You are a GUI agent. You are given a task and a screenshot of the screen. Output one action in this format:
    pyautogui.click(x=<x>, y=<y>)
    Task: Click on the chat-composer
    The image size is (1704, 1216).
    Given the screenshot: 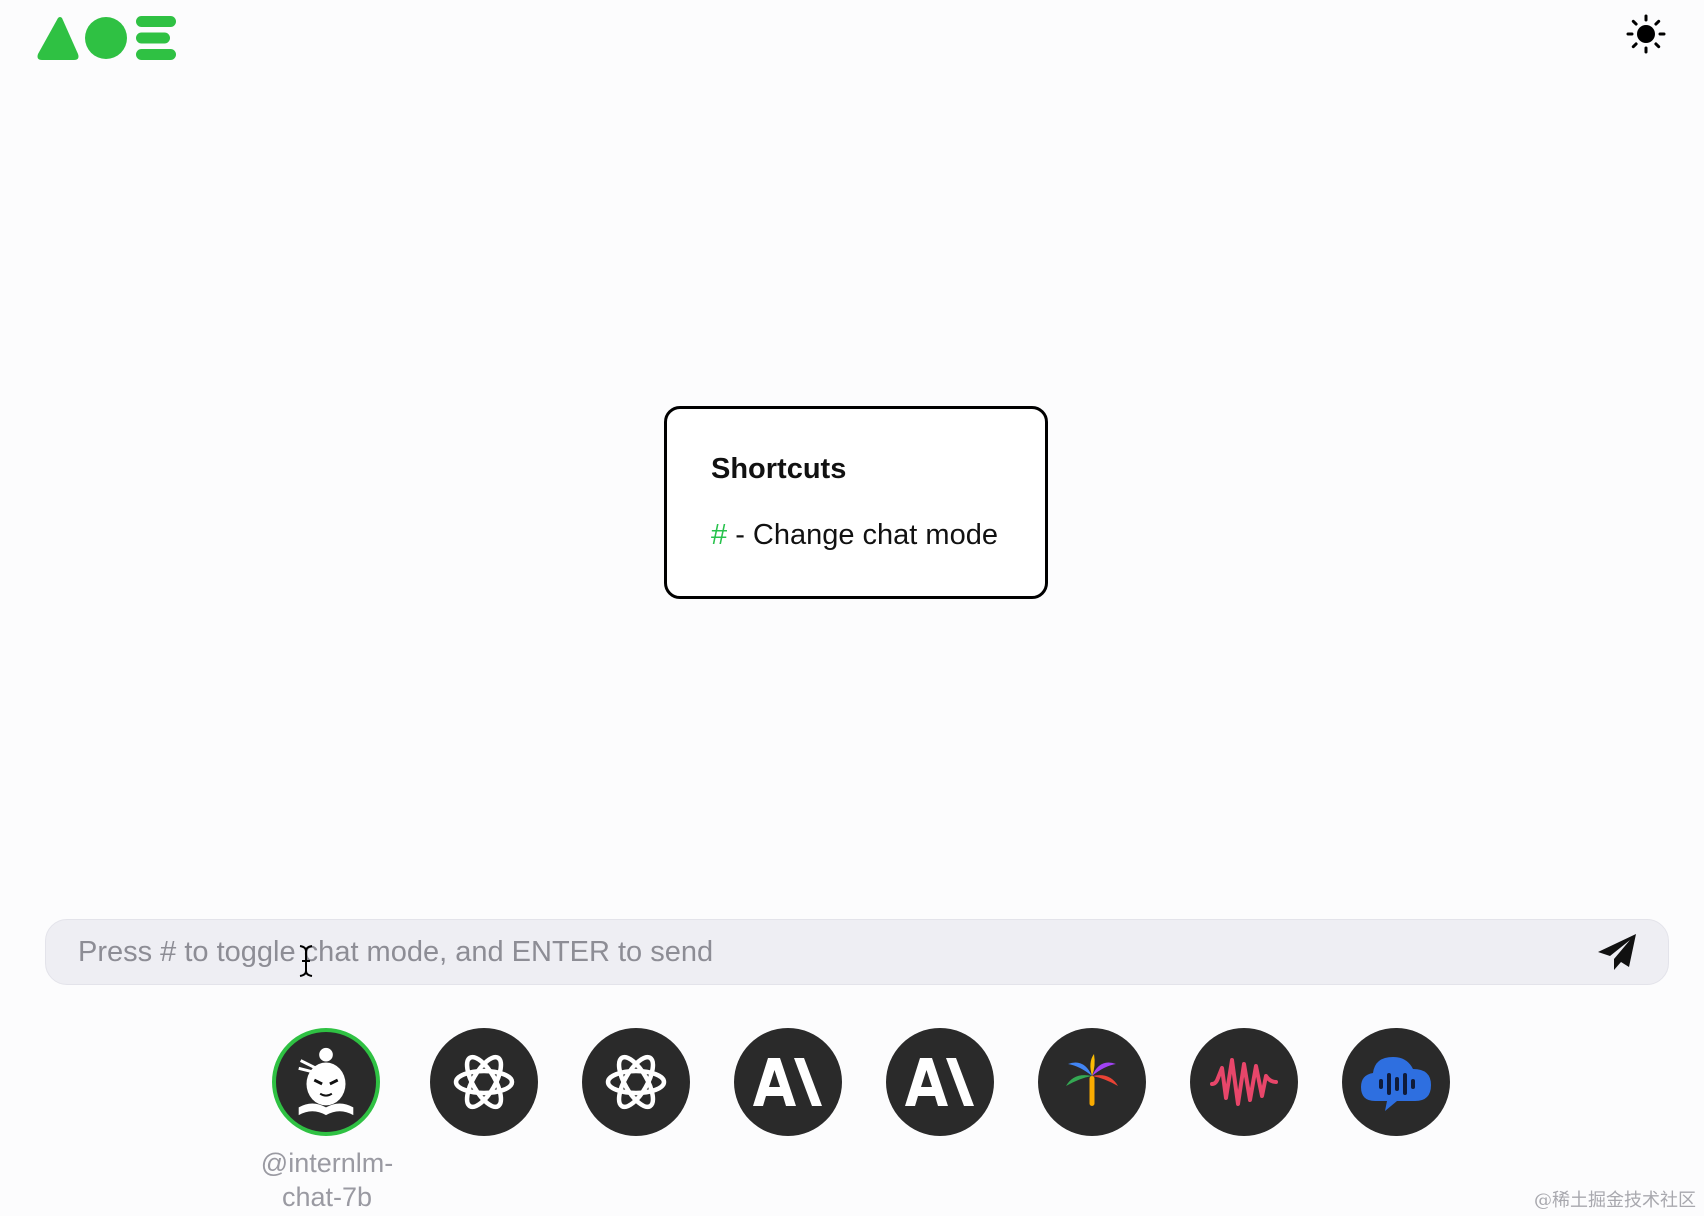 What is the action you would take?
    pyautogui.click(x=857, y=952)
    